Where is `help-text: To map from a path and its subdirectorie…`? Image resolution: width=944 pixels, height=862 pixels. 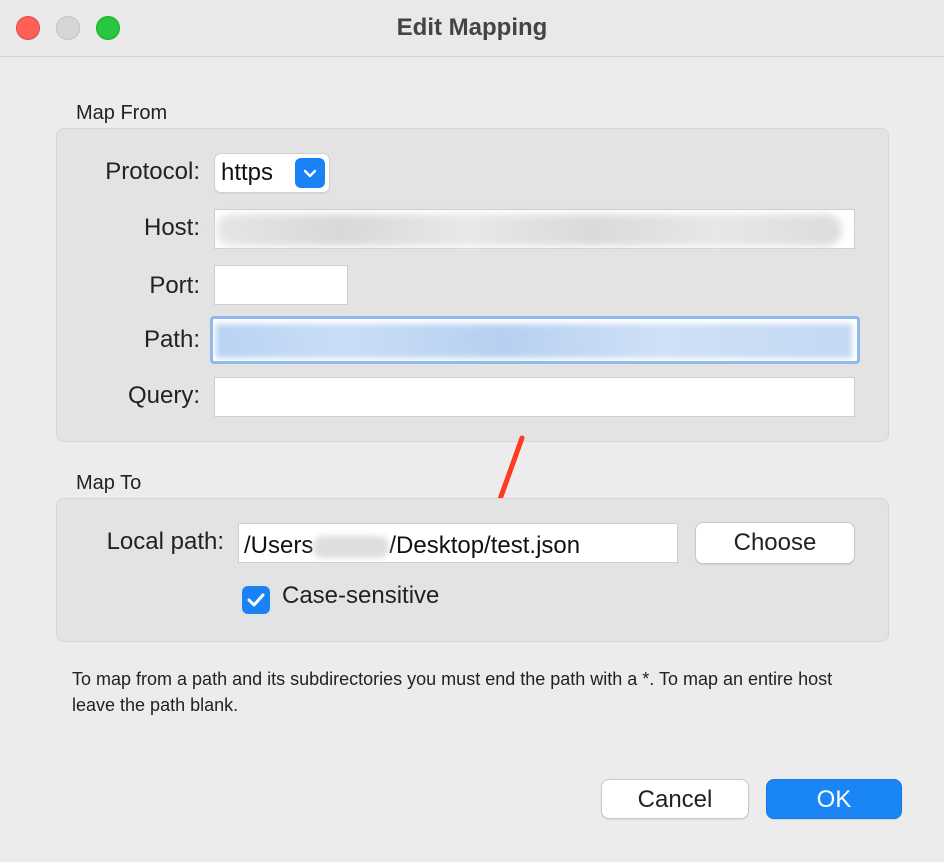
help-text: To map from a path and its subdirectorie… is located at coordinates (452, 692).